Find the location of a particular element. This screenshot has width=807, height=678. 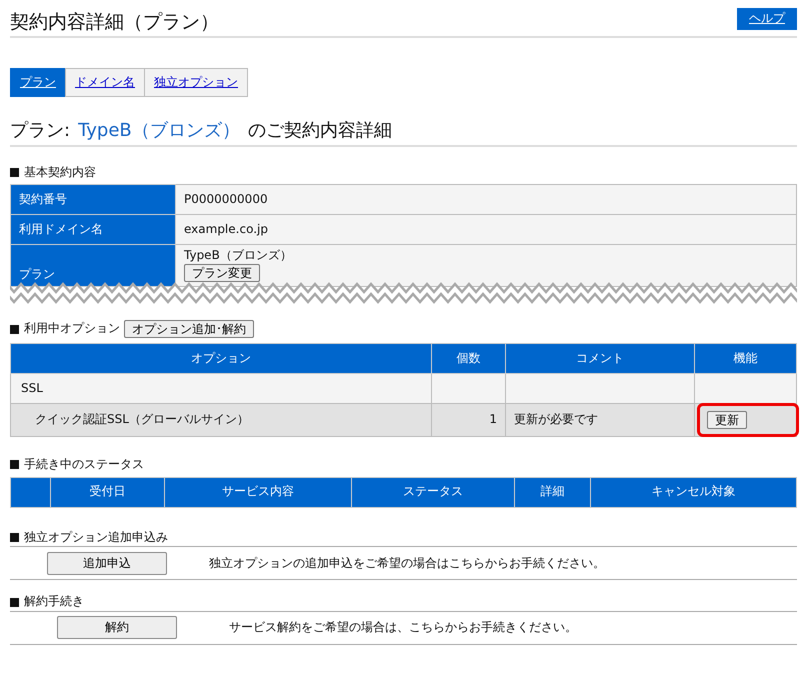

heading-text: のご契約内容詳細 is located at coordinates (320, 131).